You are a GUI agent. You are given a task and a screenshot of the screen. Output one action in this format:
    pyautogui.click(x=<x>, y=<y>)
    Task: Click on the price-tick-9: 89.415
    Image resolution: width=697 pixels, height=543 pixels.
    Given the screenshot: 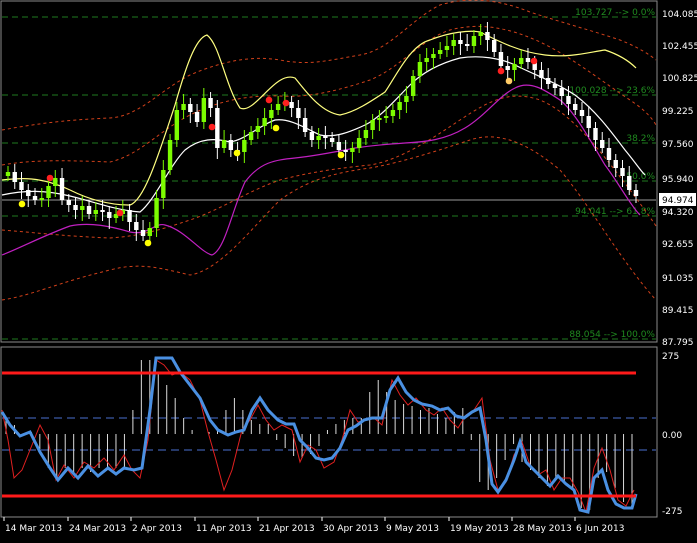 What is the action you would take?
    pyautogui.click(x=678, y=311)
    